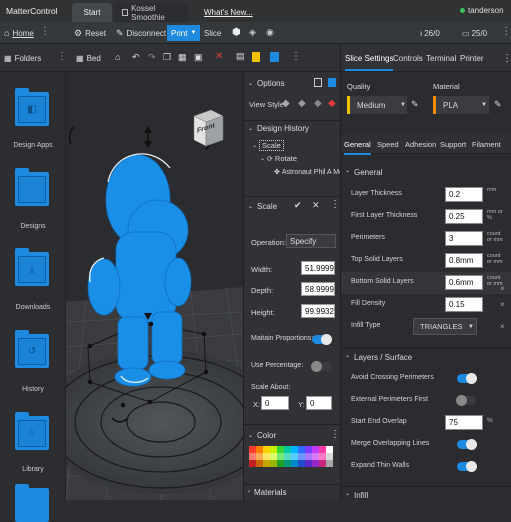  What do you see at coordinates (32, 502) in the screenshot?
I see `folder-more` at bounding box center [32, 502].